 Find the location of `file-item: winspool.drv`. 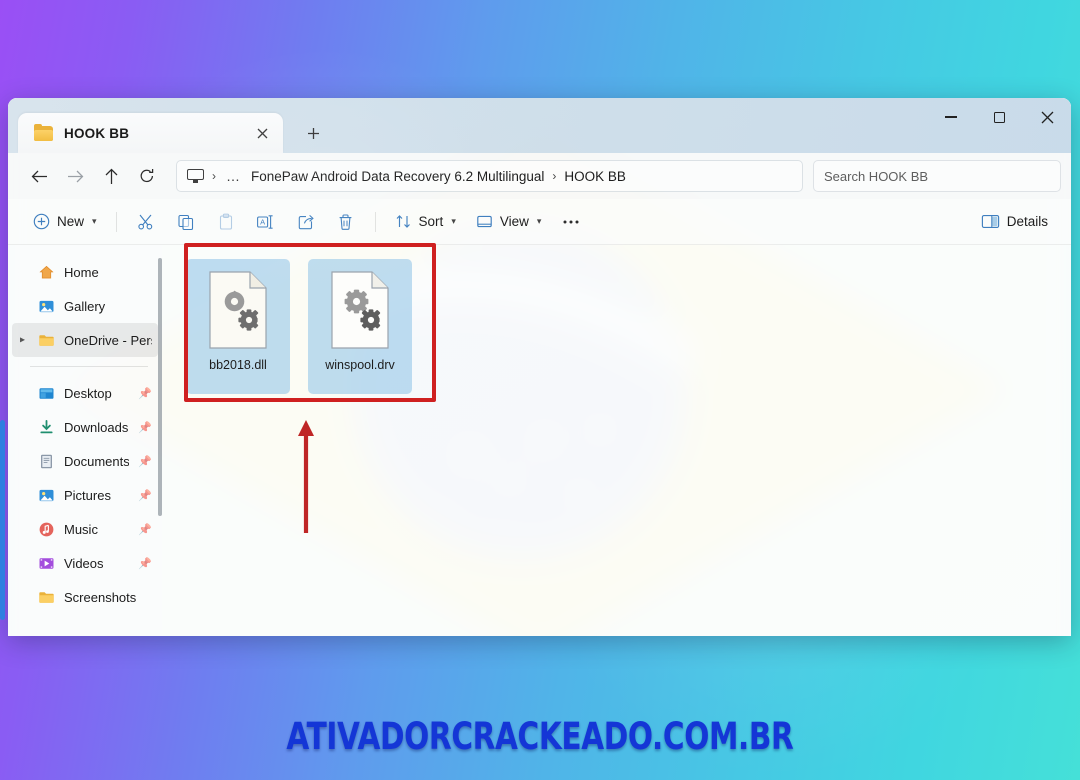

file-item: winspool.drv is located at coordinates (360, 326).